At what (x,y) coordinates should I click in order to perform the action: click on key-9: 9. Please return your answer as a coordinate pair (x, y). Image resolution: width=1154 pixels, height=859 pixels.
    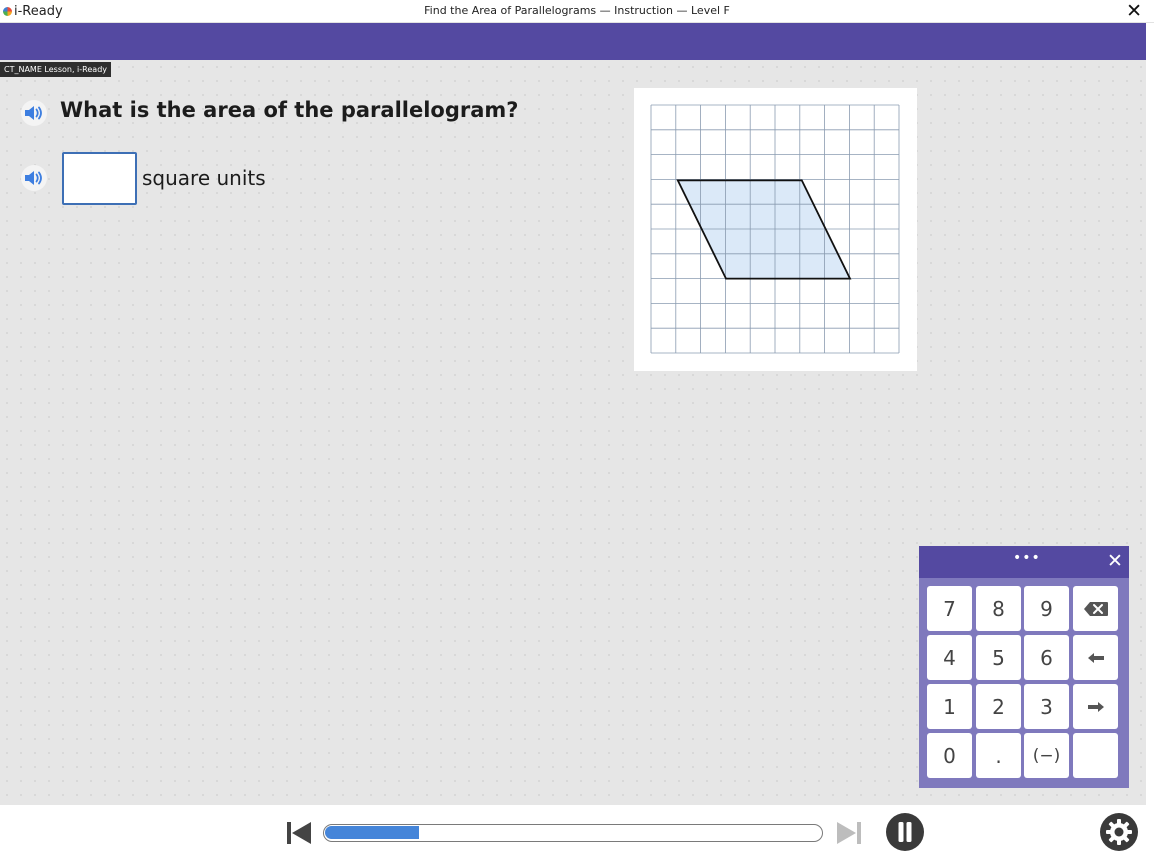
    Looking at the image, I should click on (1046, 608).